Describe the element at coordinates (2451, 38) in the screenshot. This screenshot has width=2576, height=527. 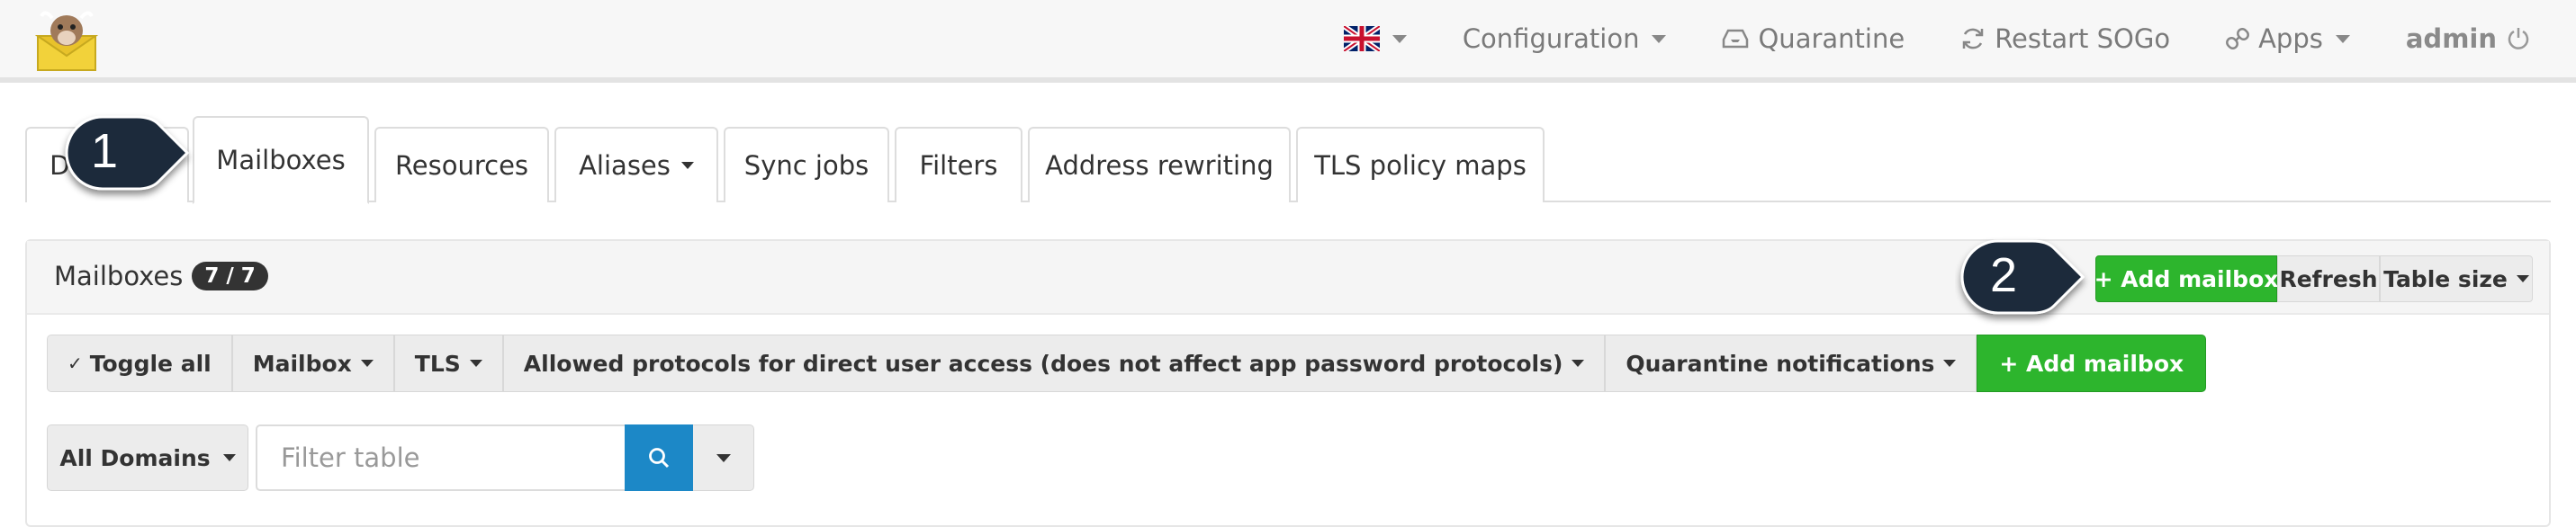
I see `nav-admin-label: admin` at that location.